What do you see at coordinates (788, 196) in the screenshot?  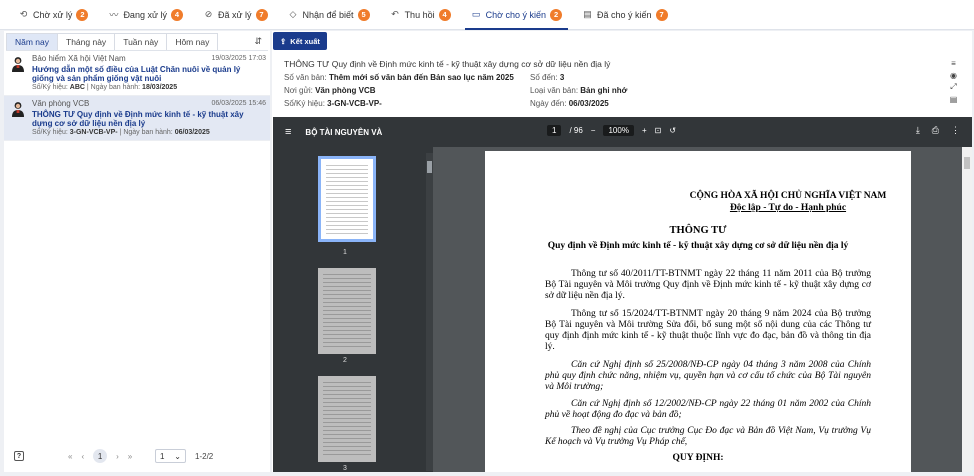 I see `republic-heading: CỘNG HÒA XÃ HỘI CHỦ NGHĨA VIỆT NAM` at bounding box center [788, 196].